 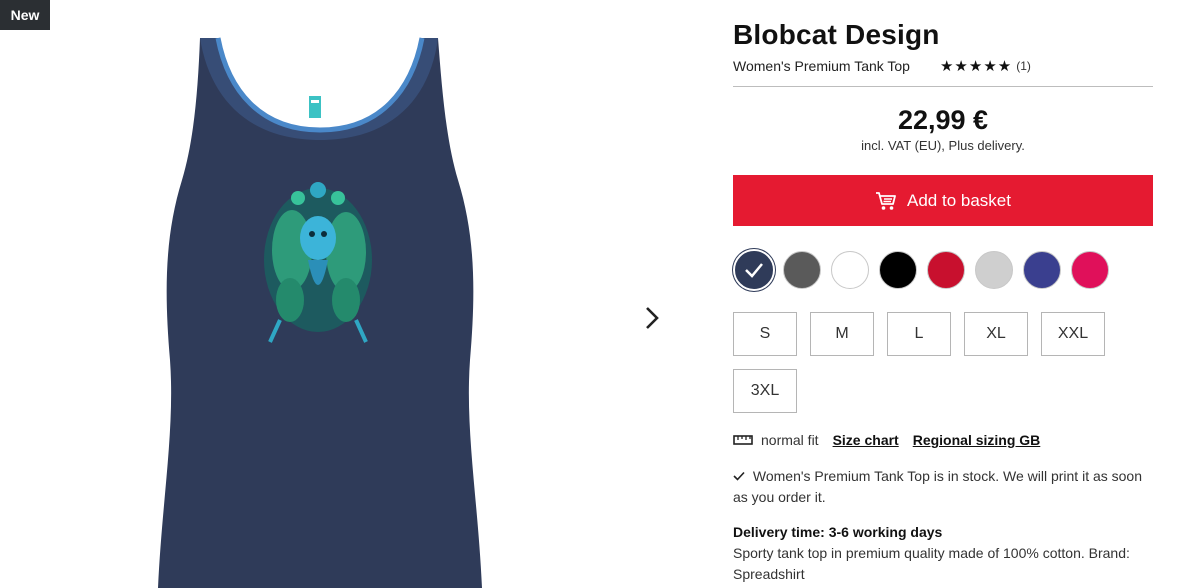 What do you see at coordinates (1090, 270) in the screenshot?
I see `color-swatch-pink` at bounding box center [1090, 270].